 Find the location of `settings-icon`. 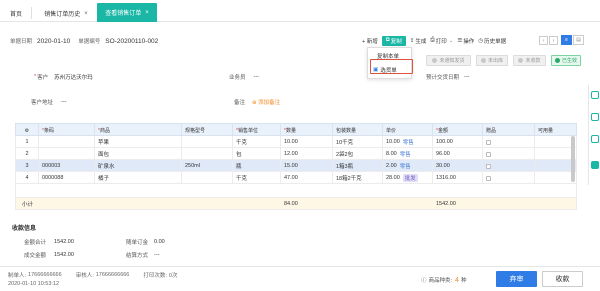

settings-icon is located at coordinates (595, 95).